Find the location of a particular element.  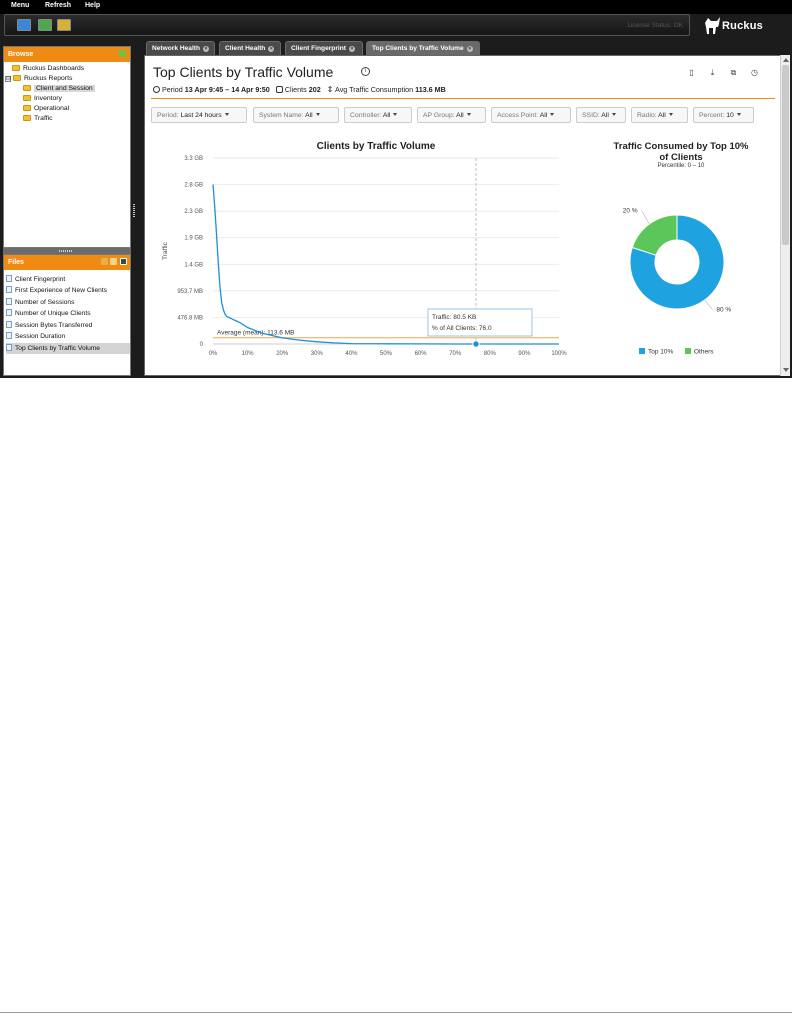

y-tick-label: 2.8 GB is located at coordinates (193, 186).